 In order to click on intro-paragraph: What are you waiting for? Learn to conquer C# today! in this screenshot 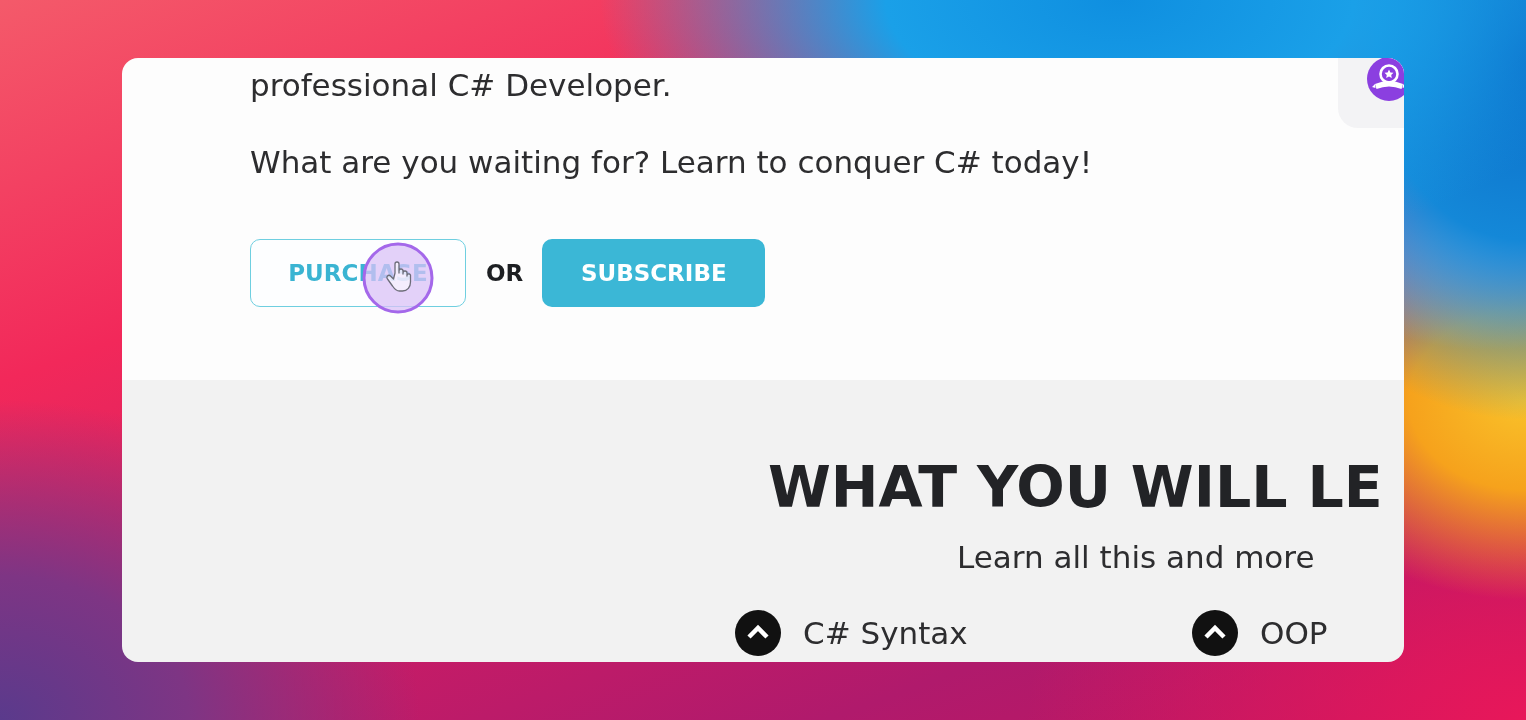, I will do `click(671, 162)`.